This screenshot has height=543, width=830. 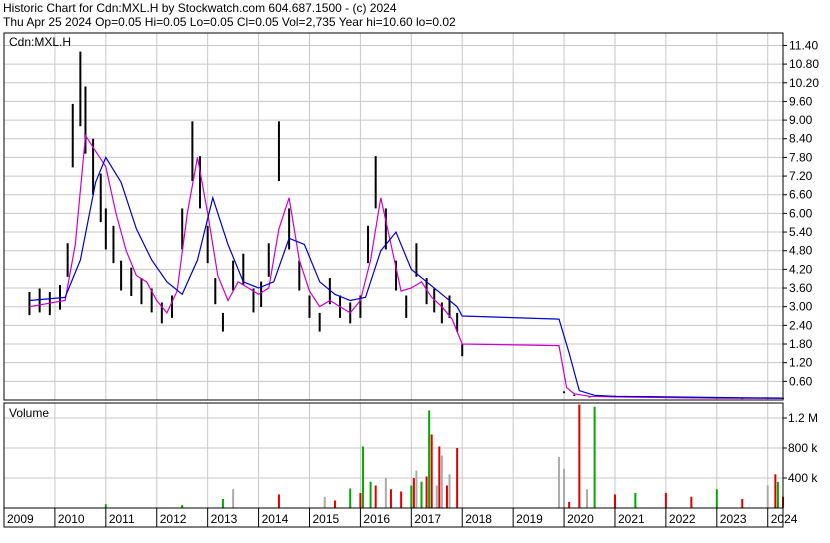 I want to click on year-label: 2020, so click(x=580, y=519).